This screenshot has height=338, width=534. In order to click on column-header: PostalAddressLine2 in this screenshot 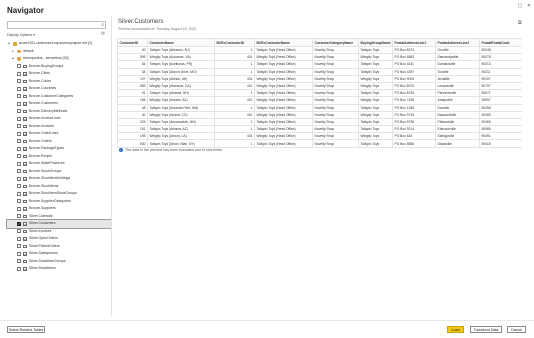, I will do `click(457, 42)`.